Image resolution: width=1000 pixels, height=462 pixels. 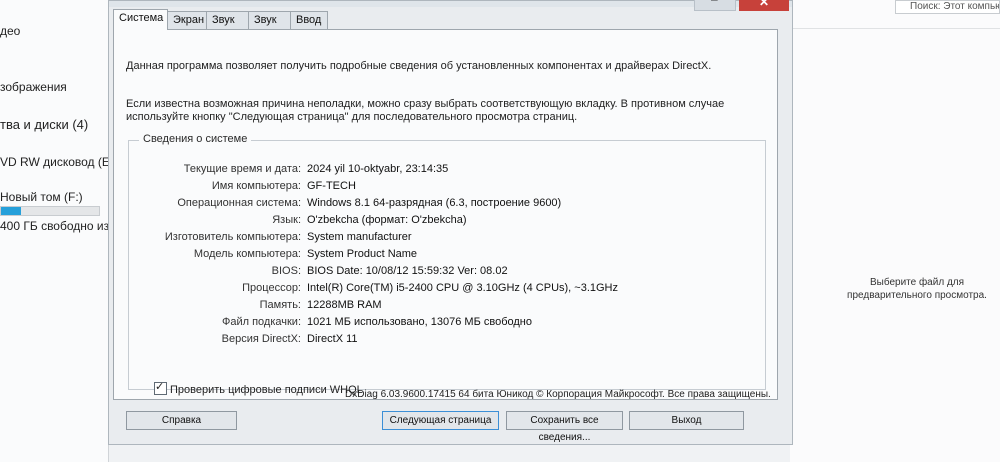 What do you see at coordinates (407, 271) in the screenshot?
I see `info-value: BIOS Date: 10/08/12 15:59:32 Ver: 08.02` at bounding box center [407, 271].